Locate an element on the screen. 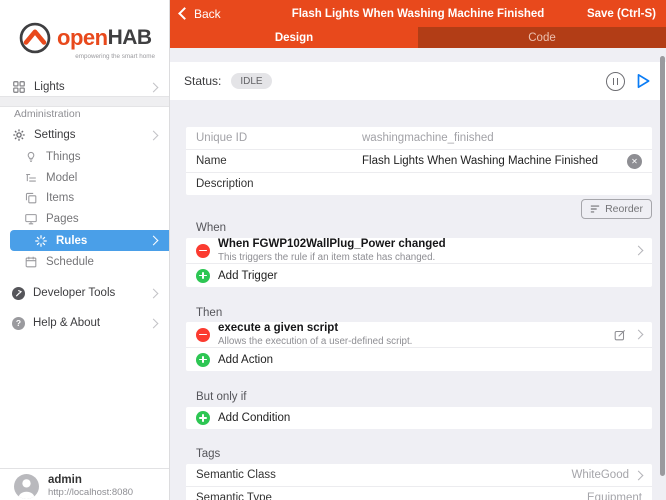  back-label: Back is located at coordinates (207, 13).